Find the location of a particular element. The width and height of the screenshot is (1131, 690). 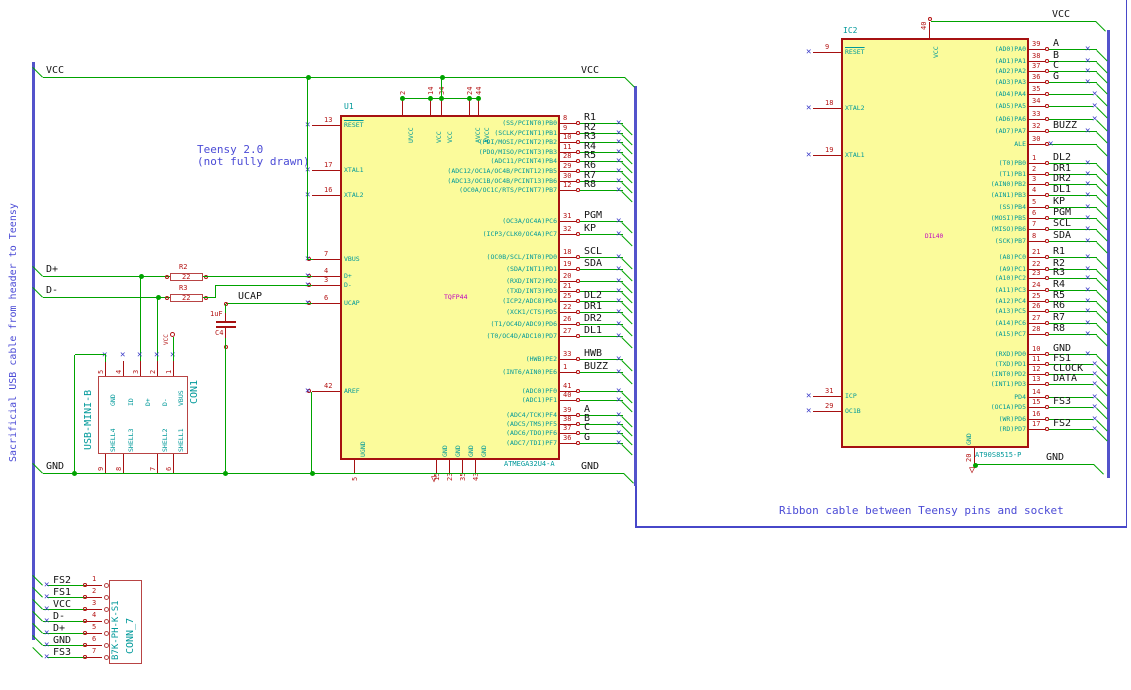

pin-number: 41 is located at coordinates (567, 386).